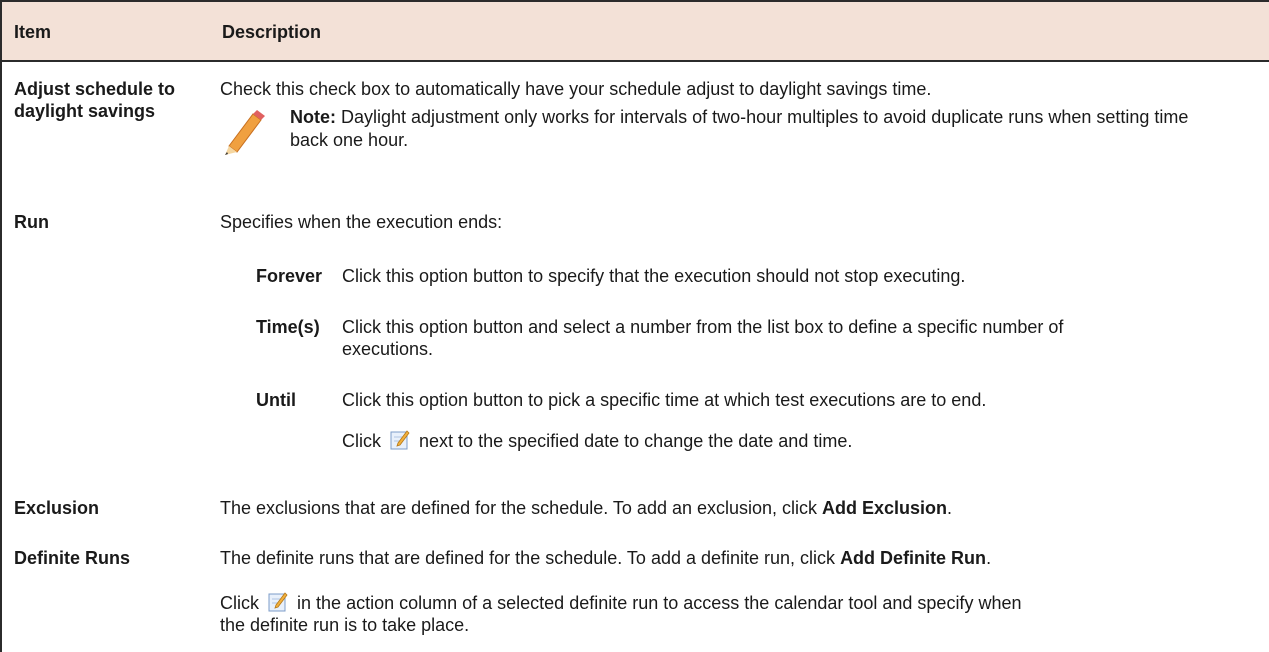 This screenshot has width=1269, height=652. What do you see at coordinates (950, 508) in the screenshot?
I see `exclusion-end: .` at bounding box center [950, 508].